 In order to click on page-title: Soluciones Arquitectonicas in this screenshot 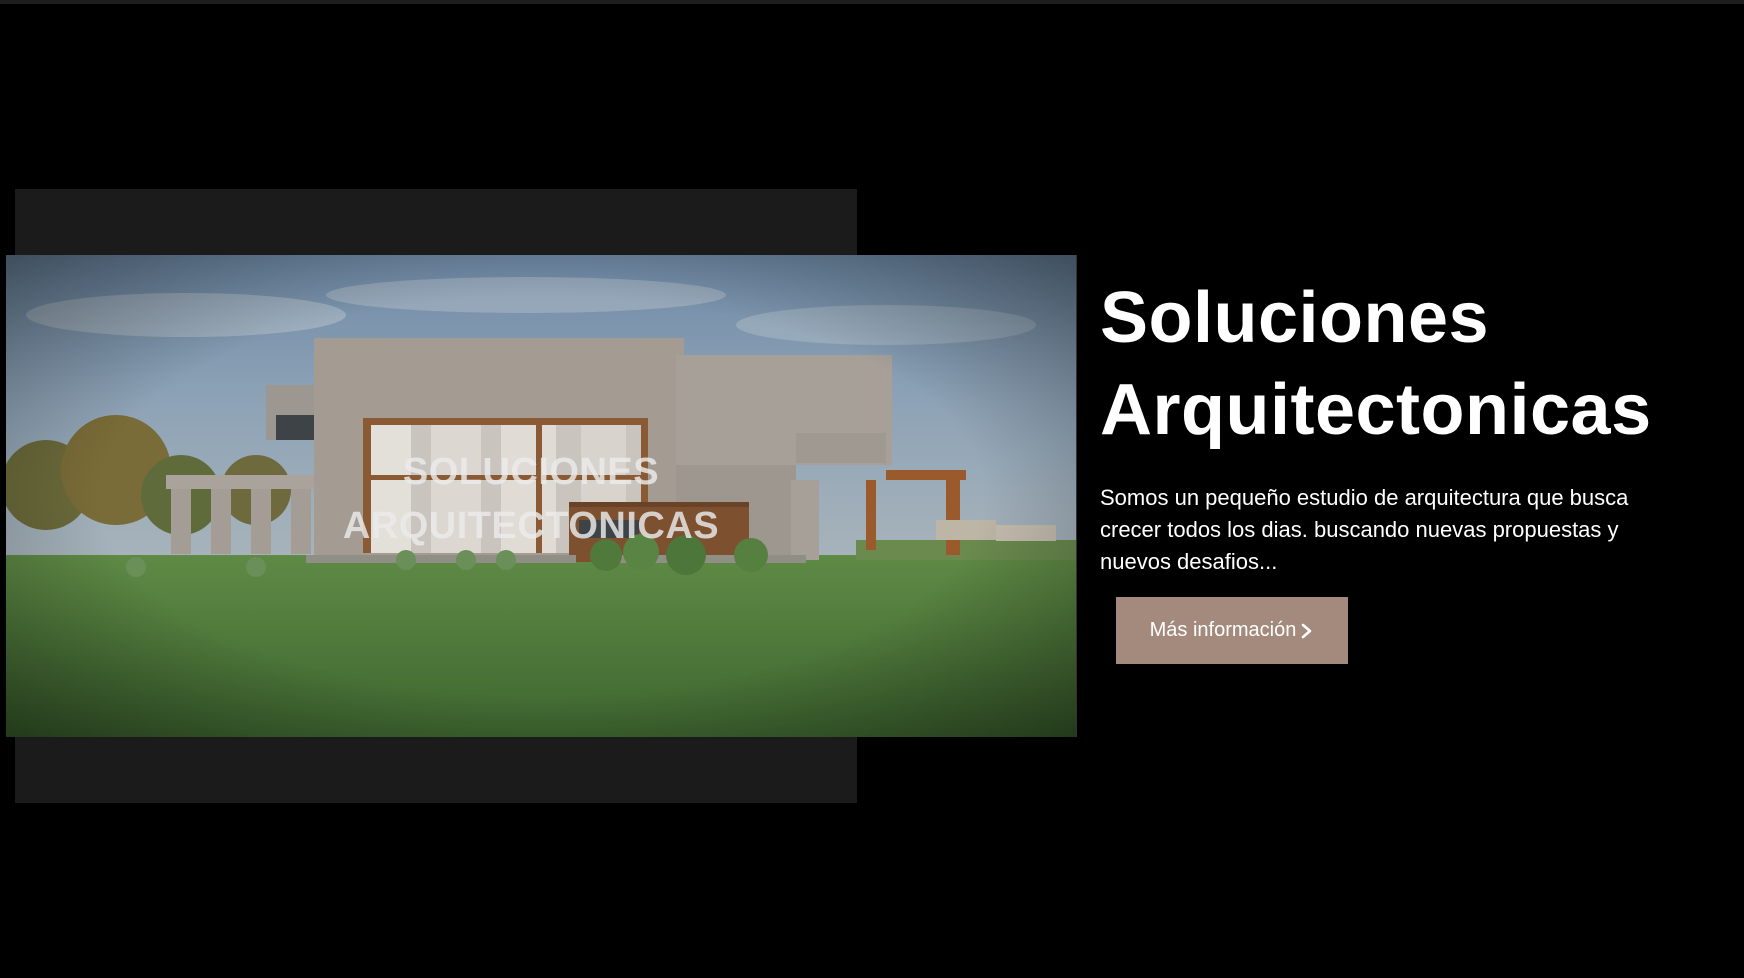, I will do `click(1410, 364)`.